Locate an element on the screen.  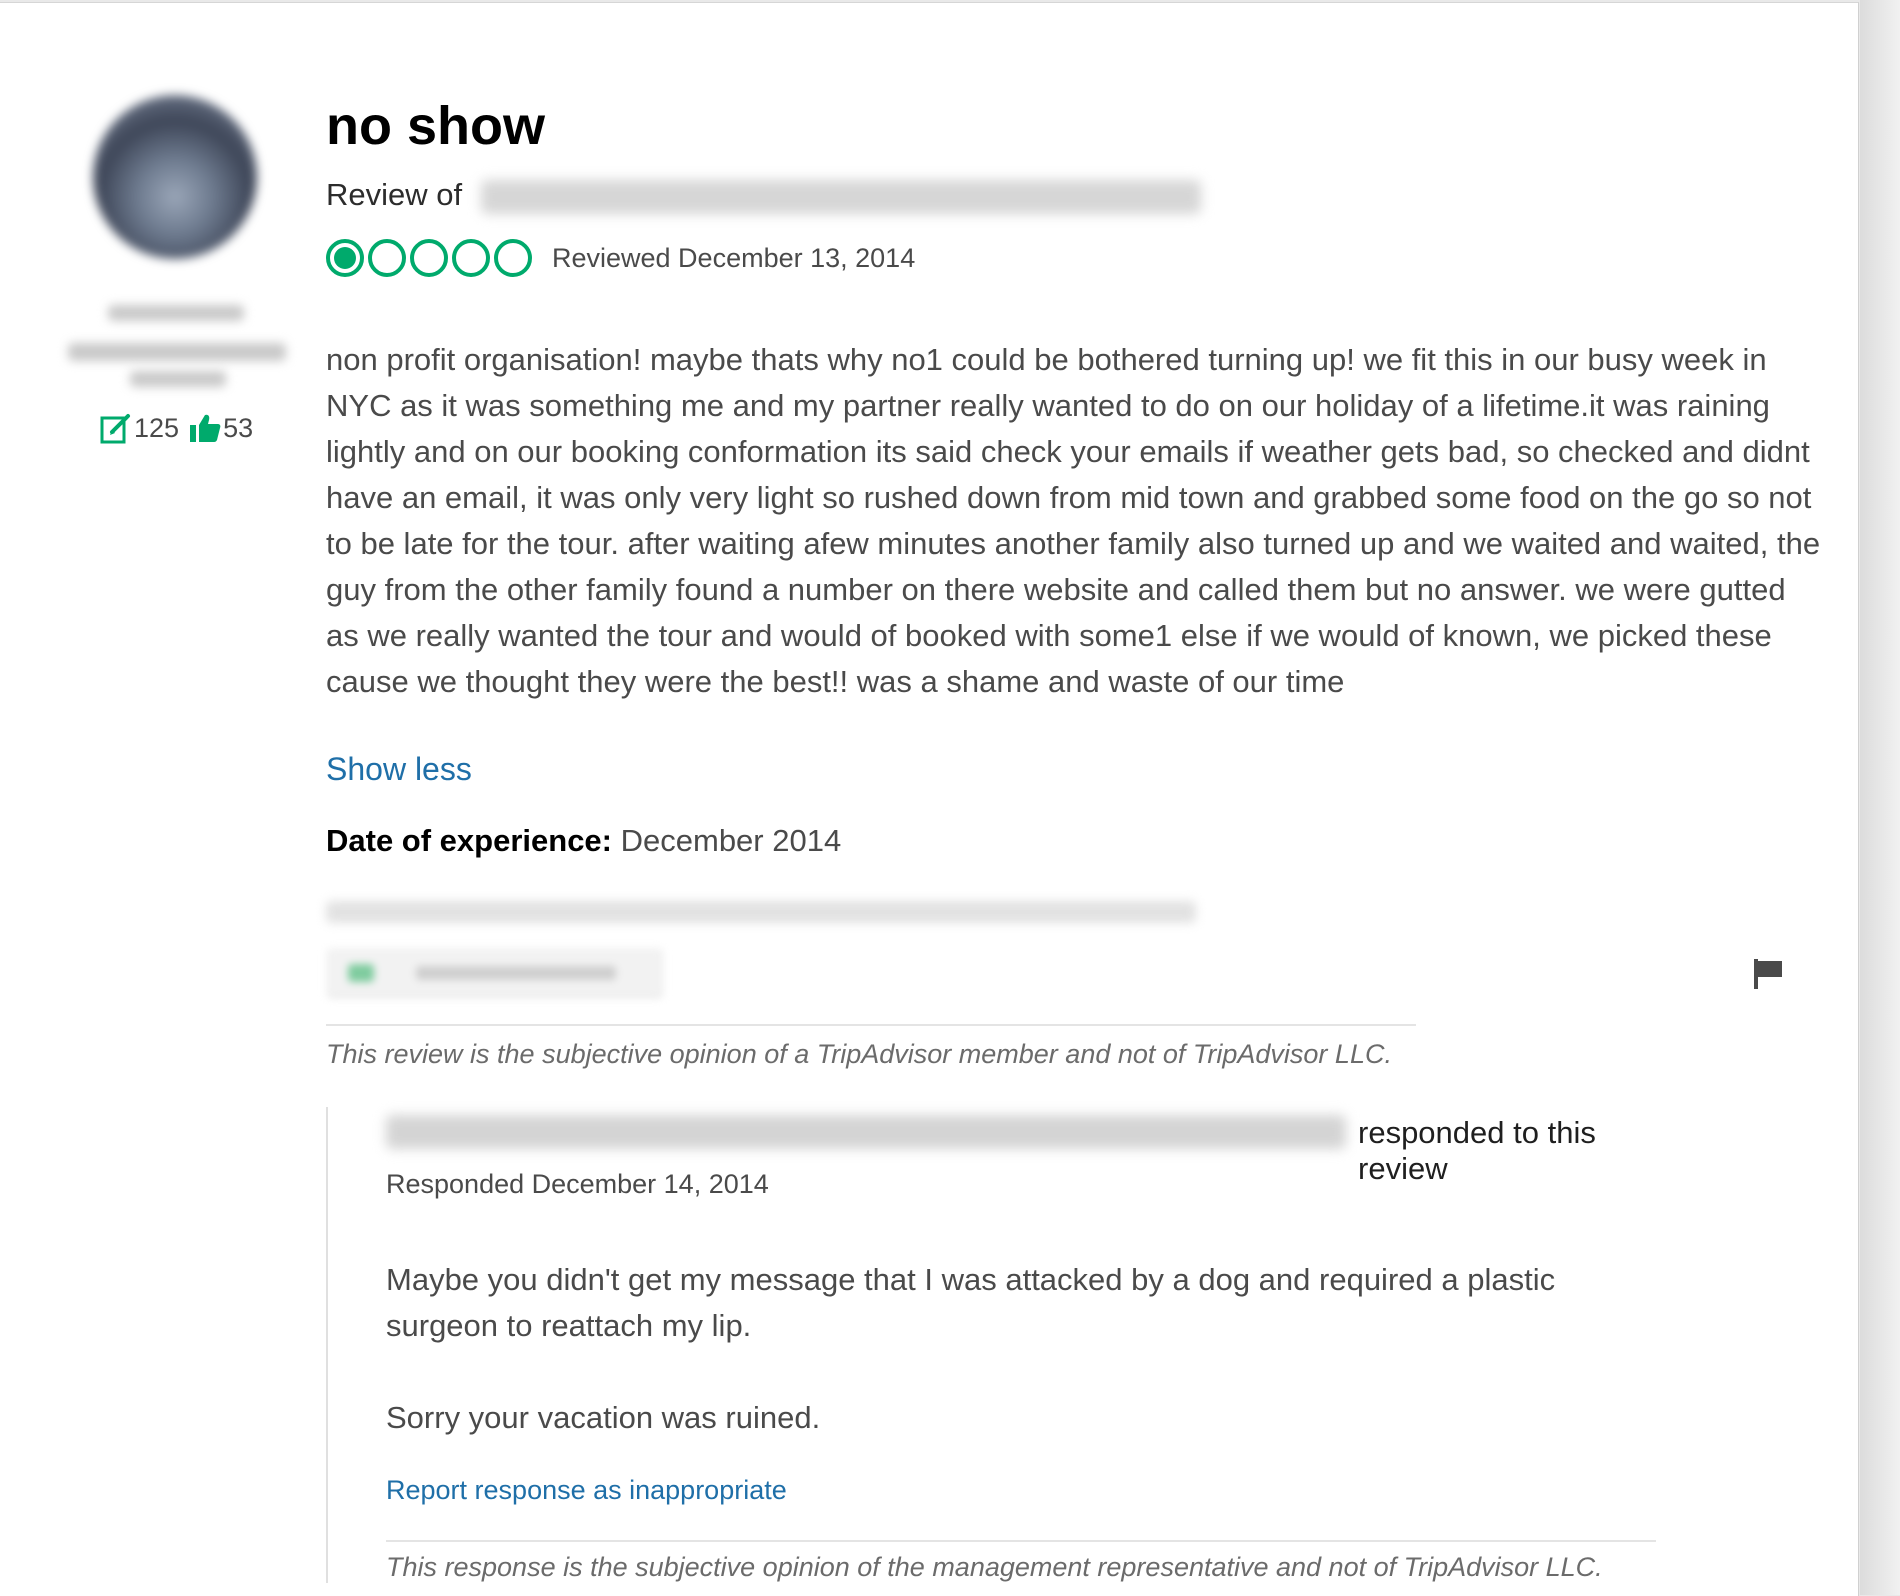
review-title: no show is located at coordinates (435, 126).